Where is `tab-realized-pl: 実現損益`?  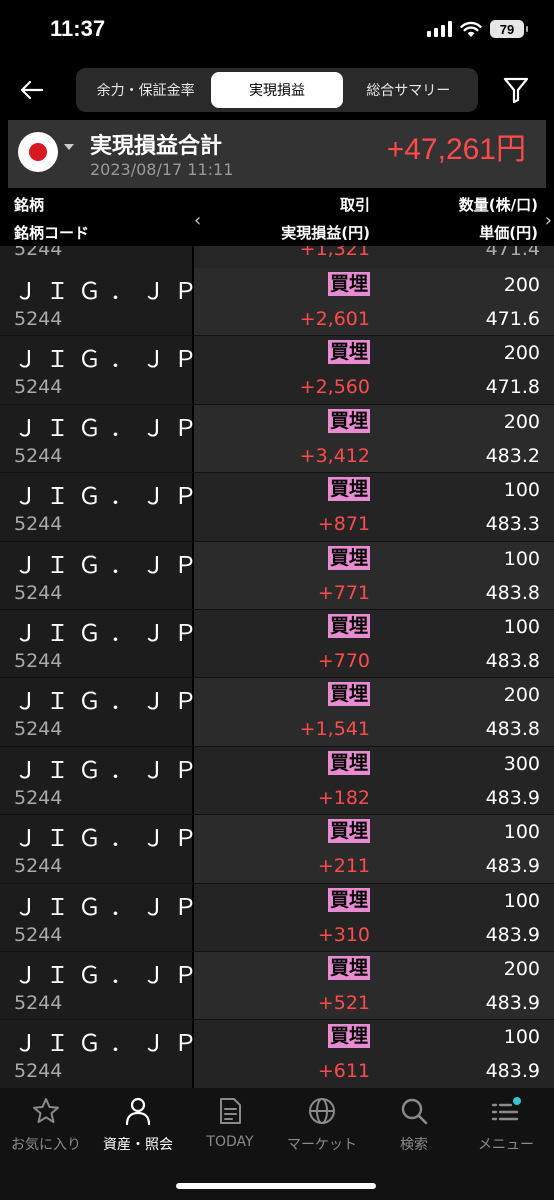 tab-realized-pl: 実現損益 is located at coordinates (277, 90).